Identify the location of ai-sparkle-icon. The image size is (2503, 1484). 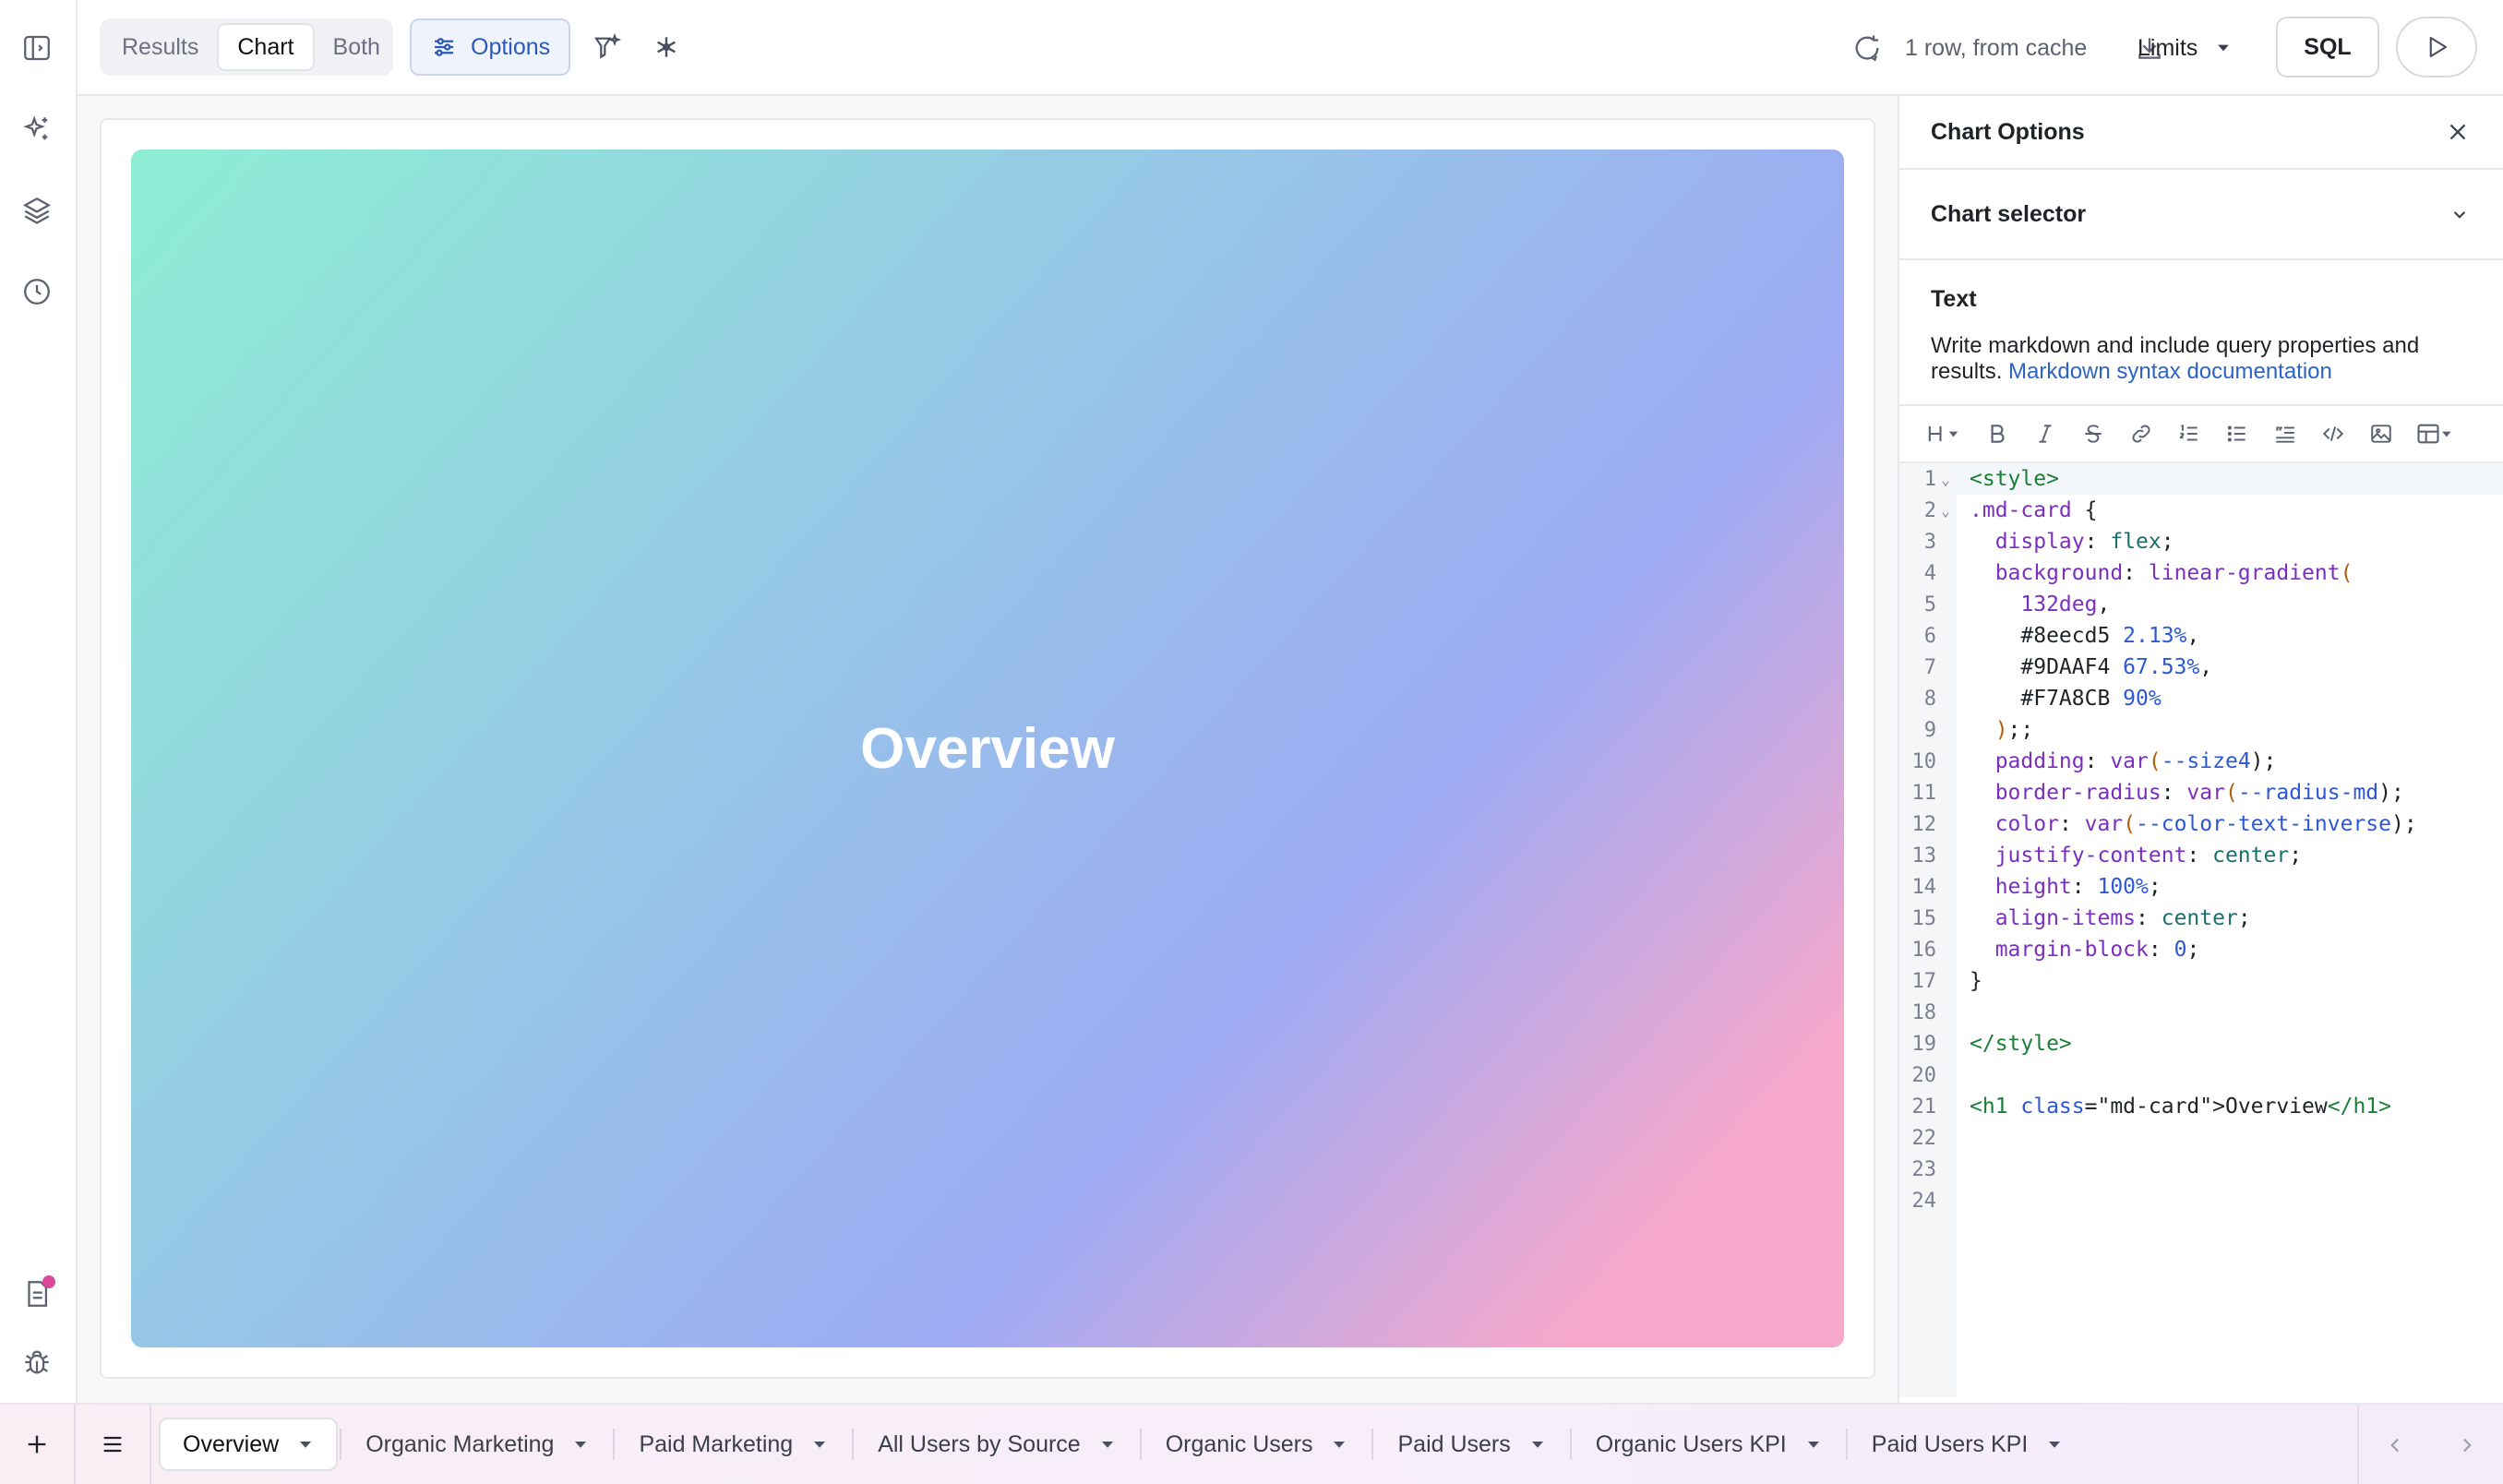
(37, 129).